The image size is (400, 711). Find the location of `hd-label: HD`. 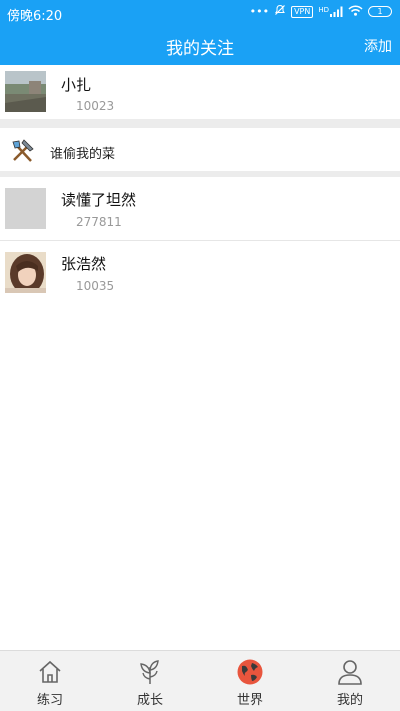

hd-label: HD is located at coordinates (323, 10).